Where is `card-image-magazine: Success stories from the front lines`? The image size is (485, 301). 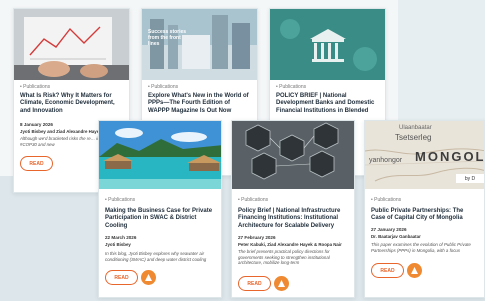 card-image-magazine: Success stories from the front lines is located at coordinates (199, 44).